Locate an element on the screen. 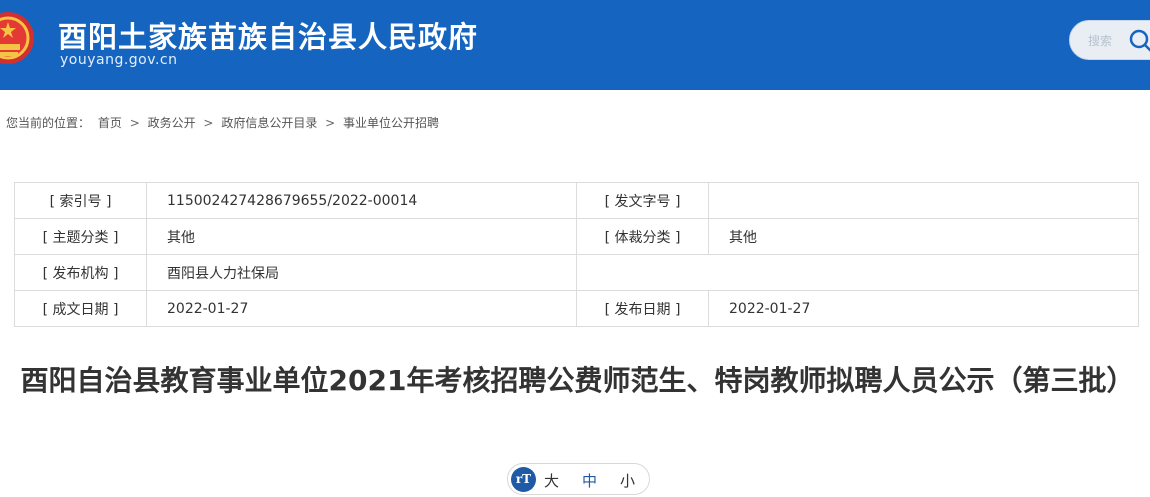  published-date-value: 2022-01-27 is located at coordinates (923, 308).